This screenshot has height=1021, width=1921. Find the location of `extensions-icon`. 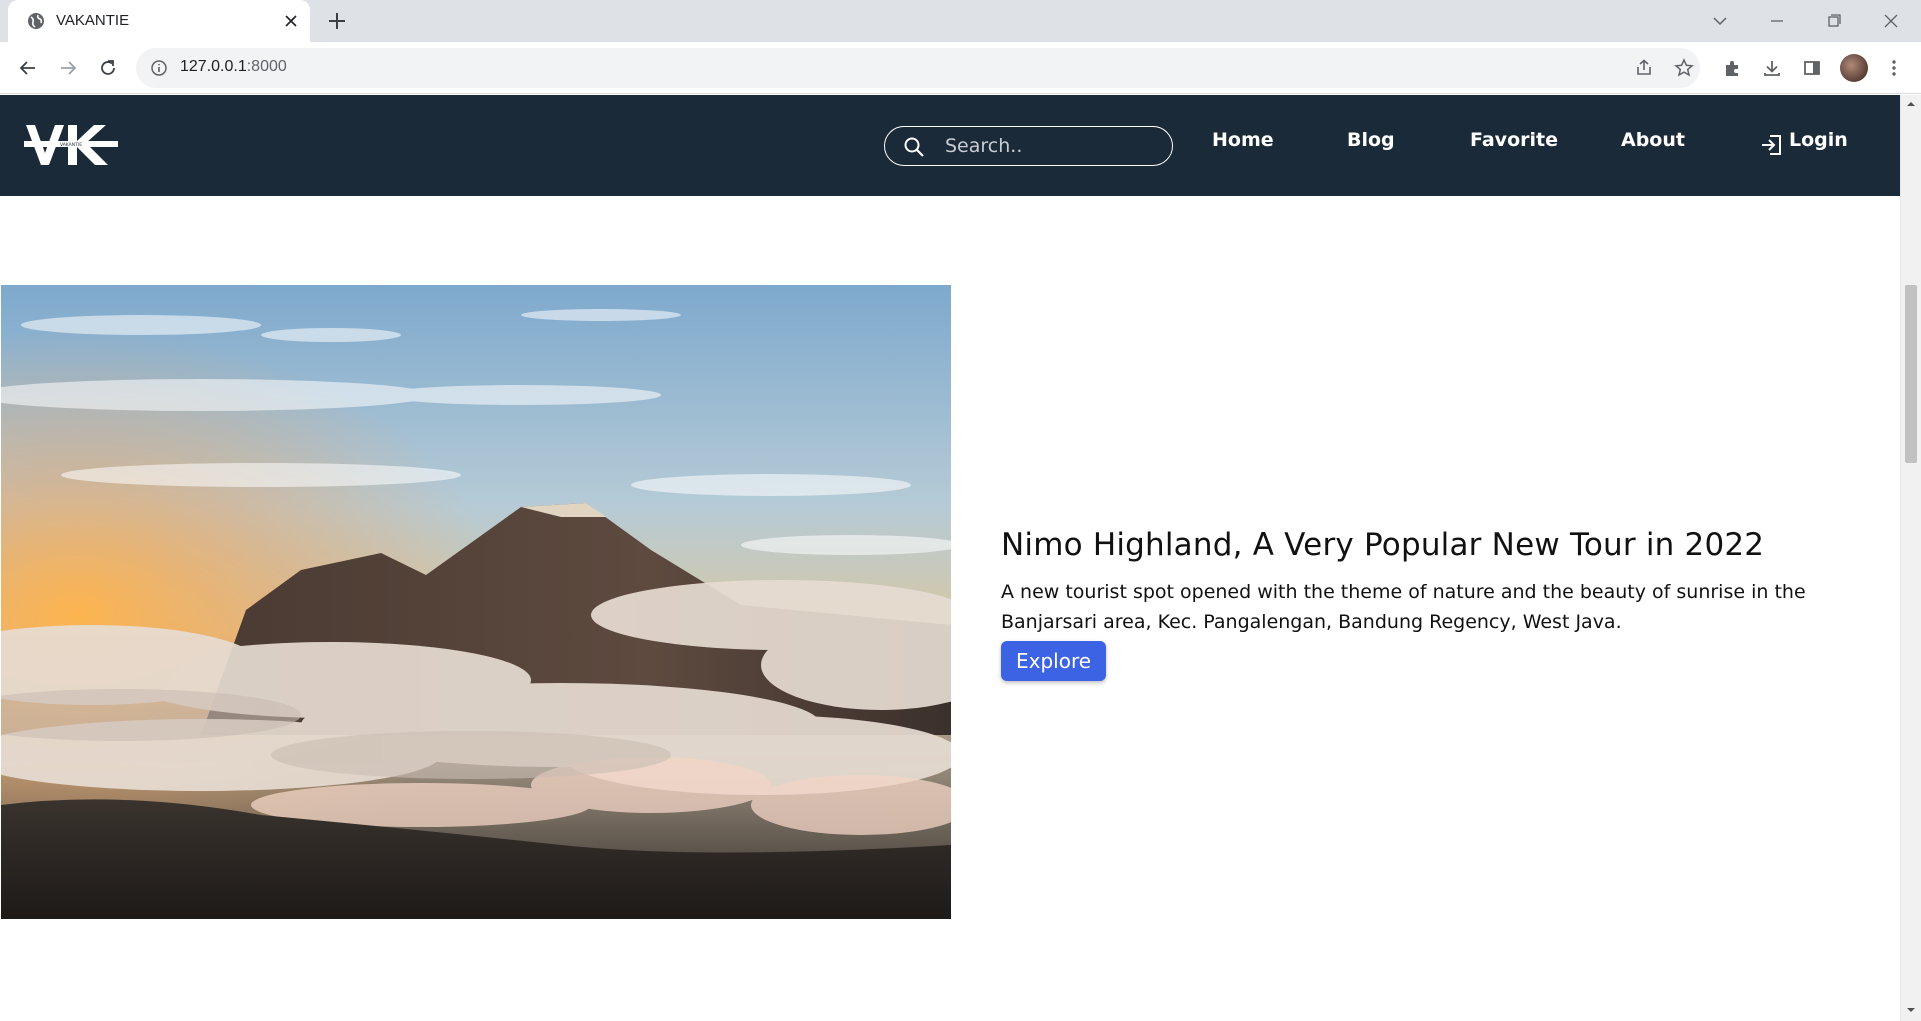

extensions-icon is located at coordinates (1732, 68).